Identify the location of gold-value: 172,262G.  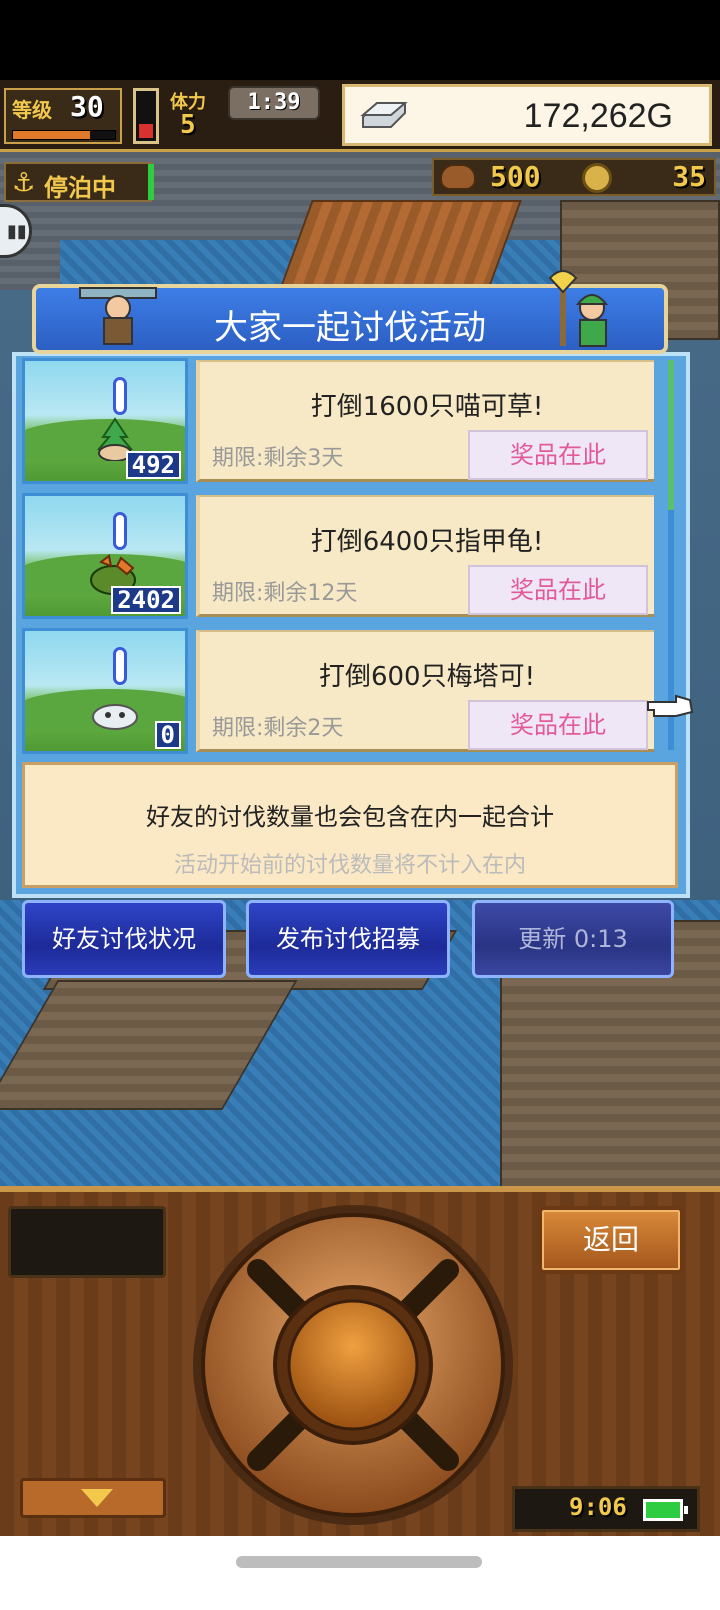
(598, 116).